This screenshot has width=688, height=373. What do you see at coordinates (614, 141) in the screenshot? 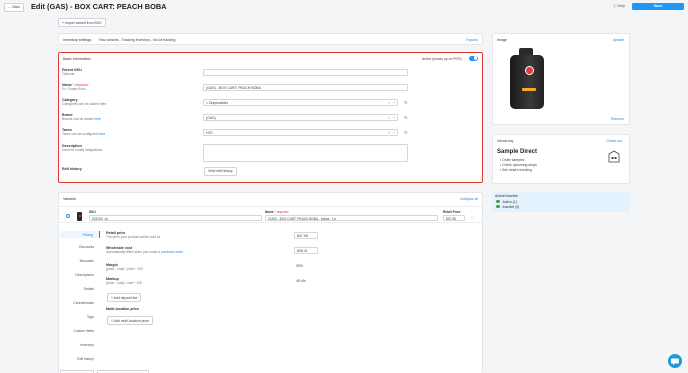
I see `check-out-link: Check out` at bounding box center [614, 141].